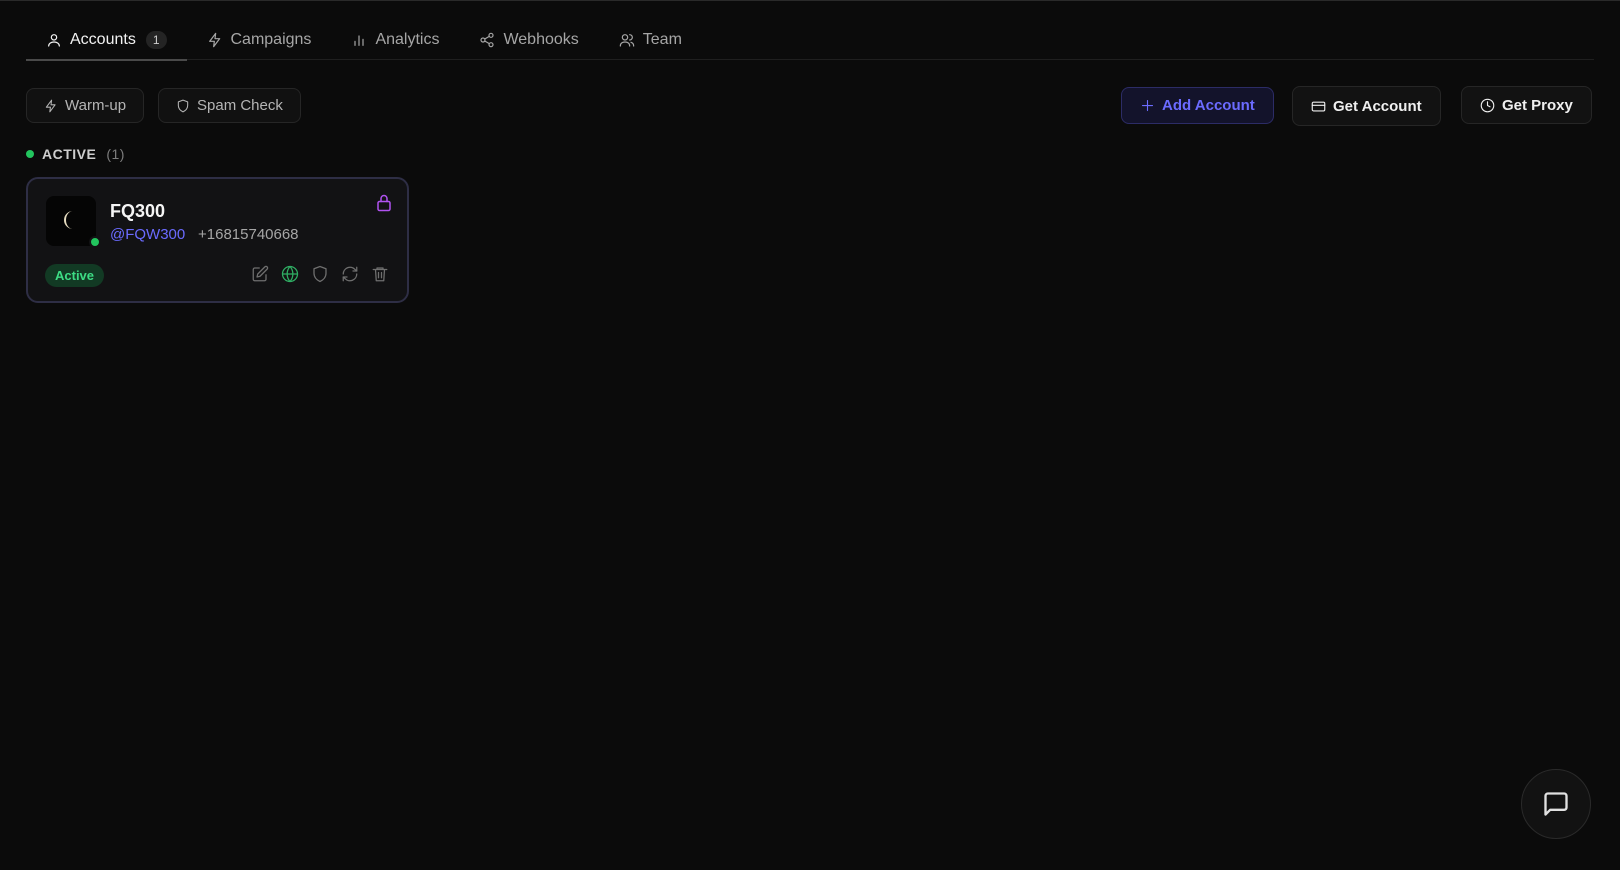  I want to click on tab-accounts: Accounts 1, so click(106, 40).